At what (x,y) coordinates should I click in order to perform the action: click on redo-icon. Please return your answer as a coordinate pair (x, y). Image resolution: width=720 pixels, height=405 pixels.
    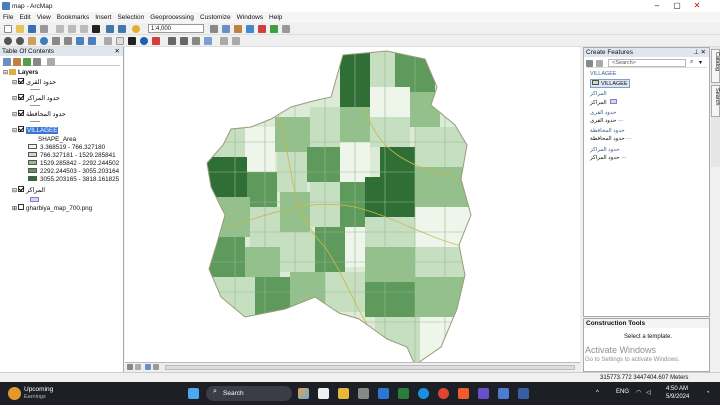
    Looking at the image, I should click on (122, 29).